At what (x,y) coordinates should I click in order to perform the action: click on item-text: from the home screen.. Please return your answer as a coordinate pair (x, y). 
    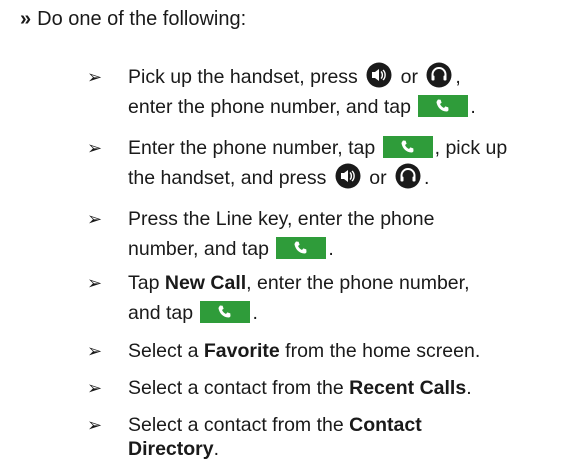
    Looking at the image, I should click on (383, 351).